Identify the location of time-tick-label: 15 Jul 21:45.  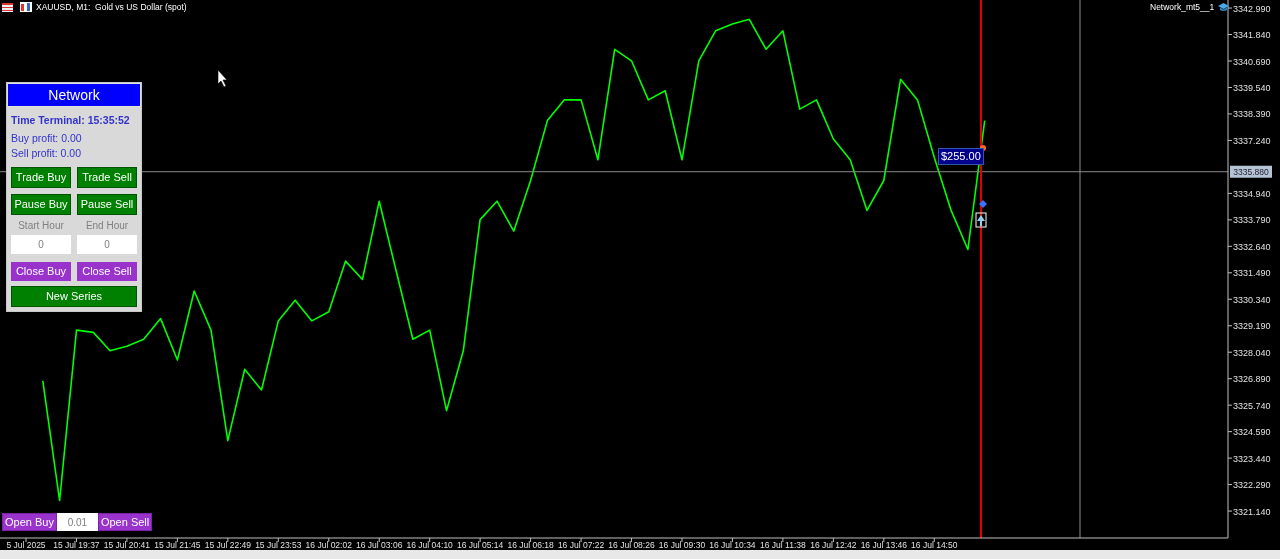
(177, 545).